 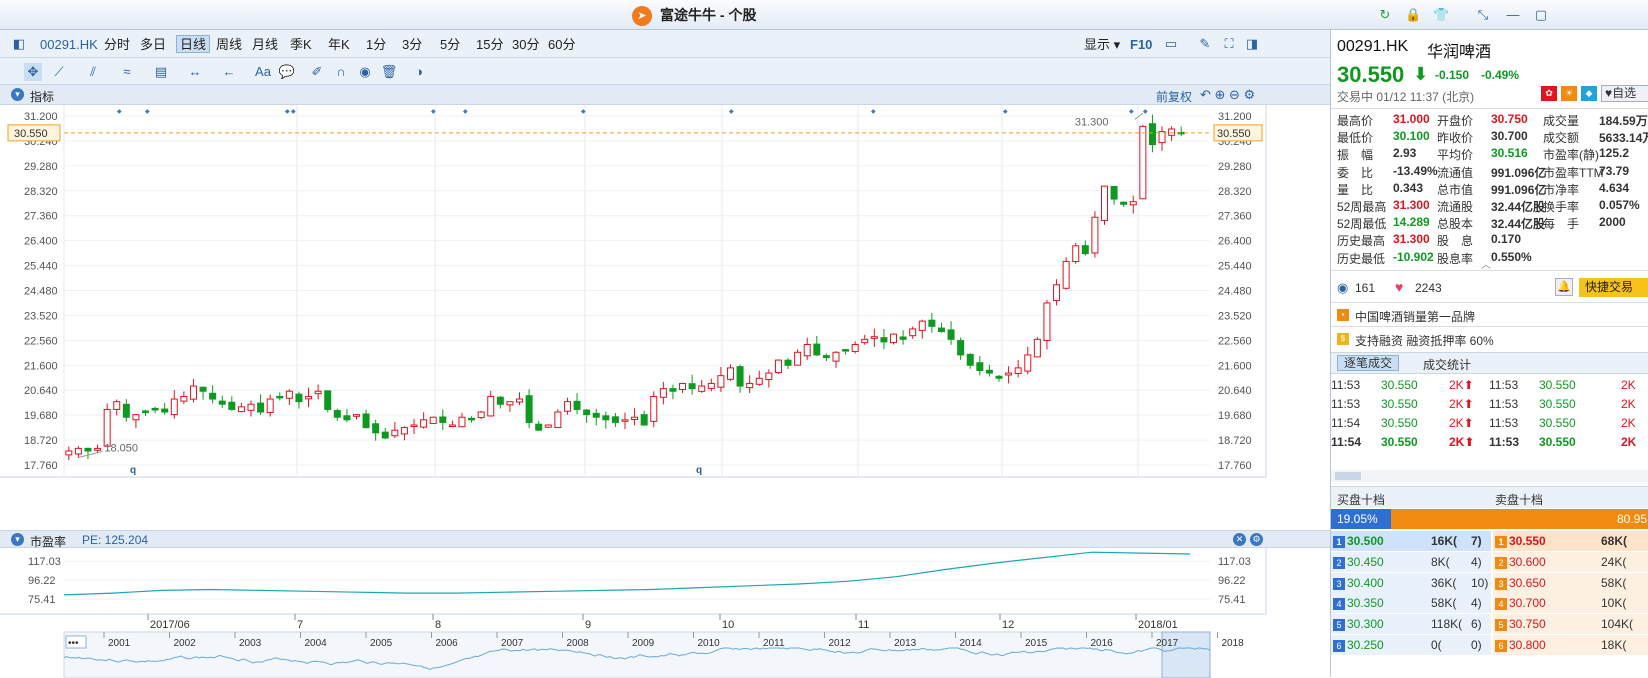 I want to click on bid-price: 1 30.500, so click(x=1358, y=541).